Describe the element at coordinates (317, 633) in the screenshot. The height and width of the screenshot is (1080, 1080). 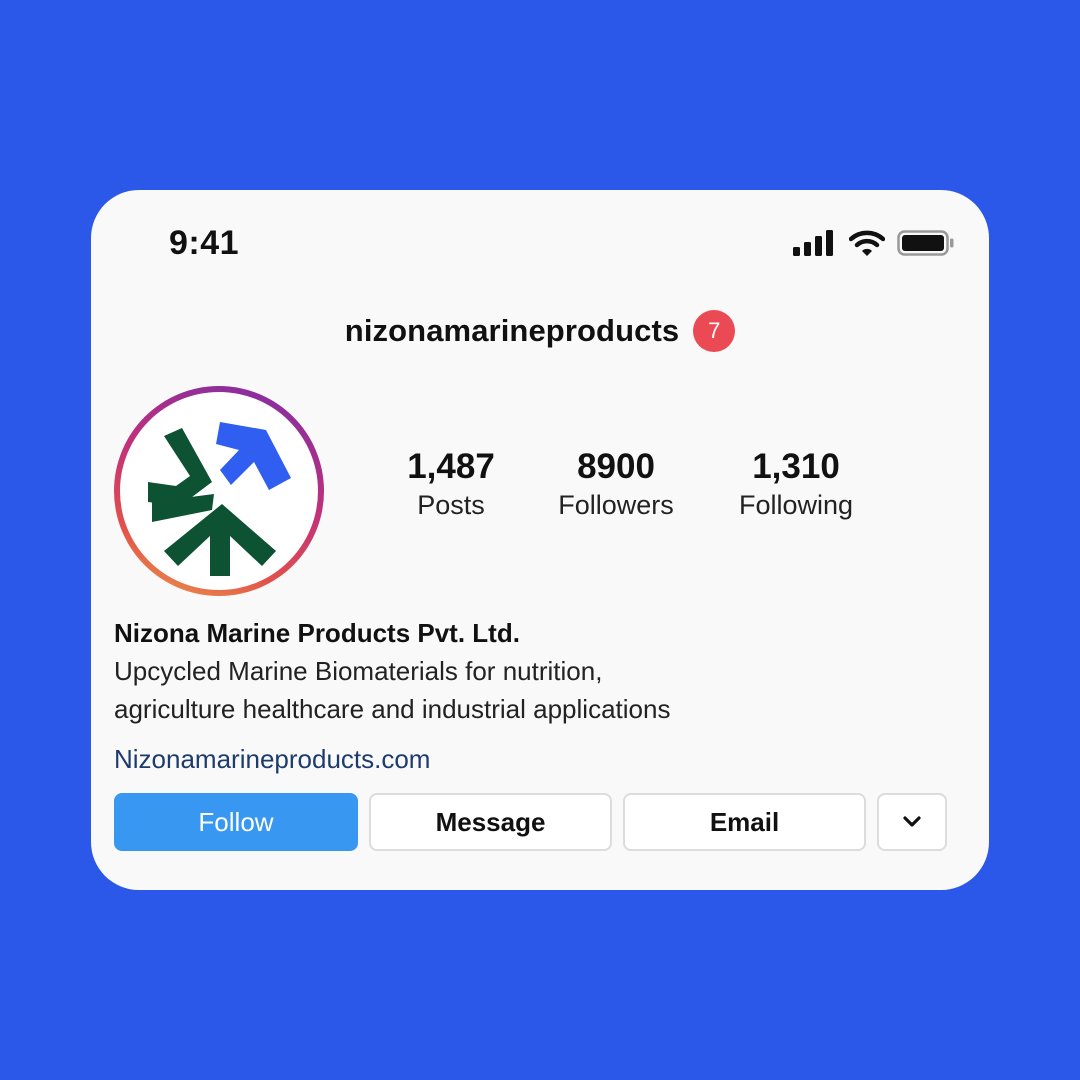
I see `profile-display-name: Nizona Marine Products Pvt. Ltd.` at that location.